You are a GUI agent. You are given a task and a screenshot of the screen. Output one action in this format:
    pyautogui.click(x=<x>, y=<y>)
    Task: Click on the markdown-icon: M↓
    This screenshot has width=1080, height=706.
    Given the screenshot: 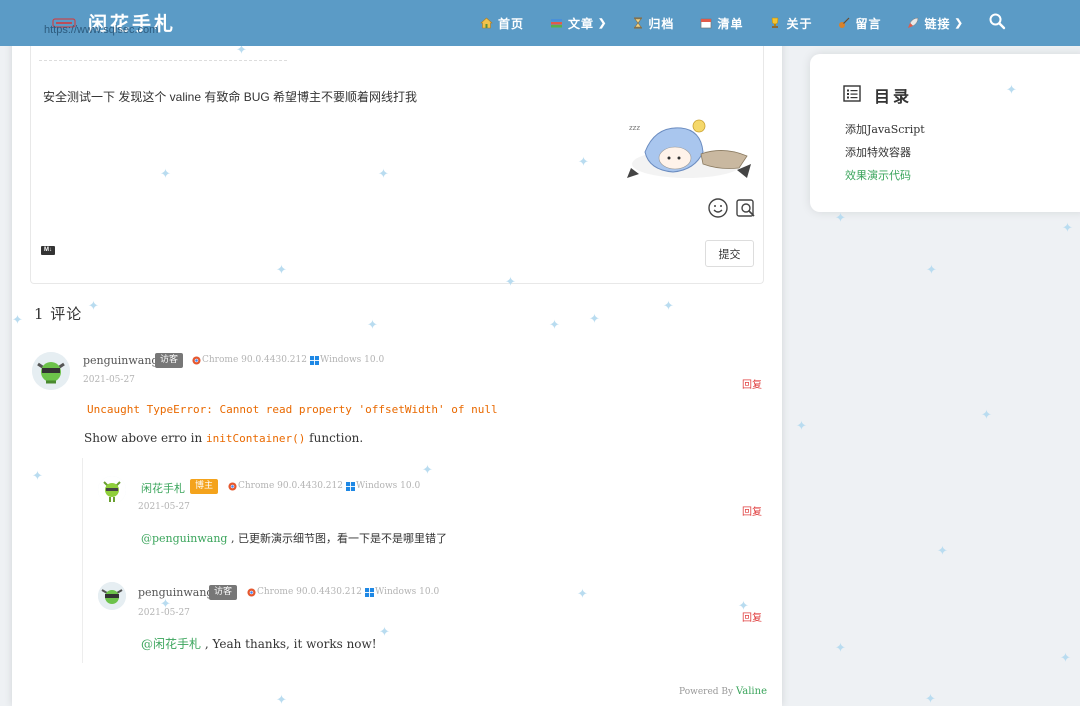 What is the action you would take?
    pyautogui.click(x=48, y=250)
    